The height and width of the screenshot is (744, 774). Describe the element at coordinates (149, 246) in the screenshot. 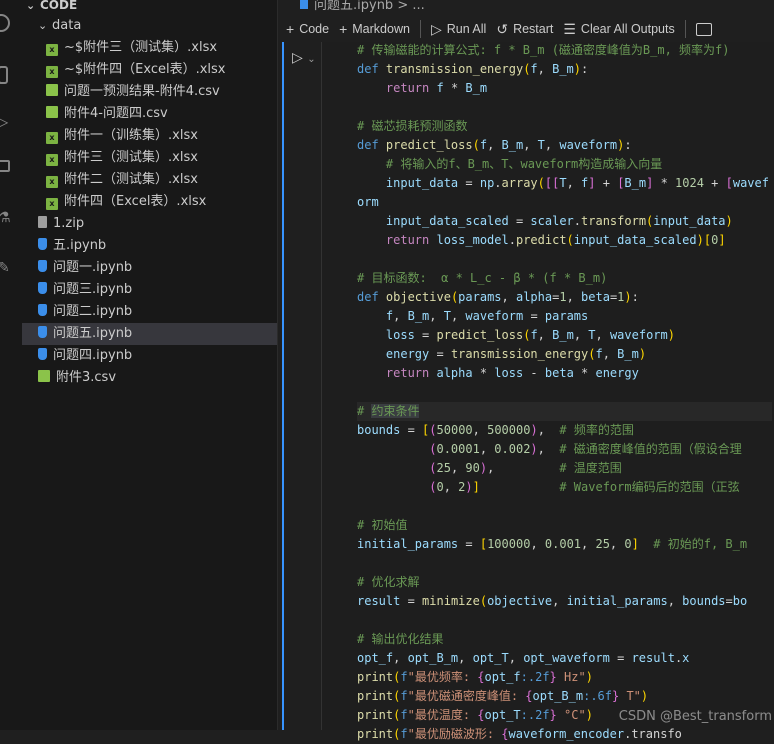

I see `file-item: 五.ipynb` at that location.